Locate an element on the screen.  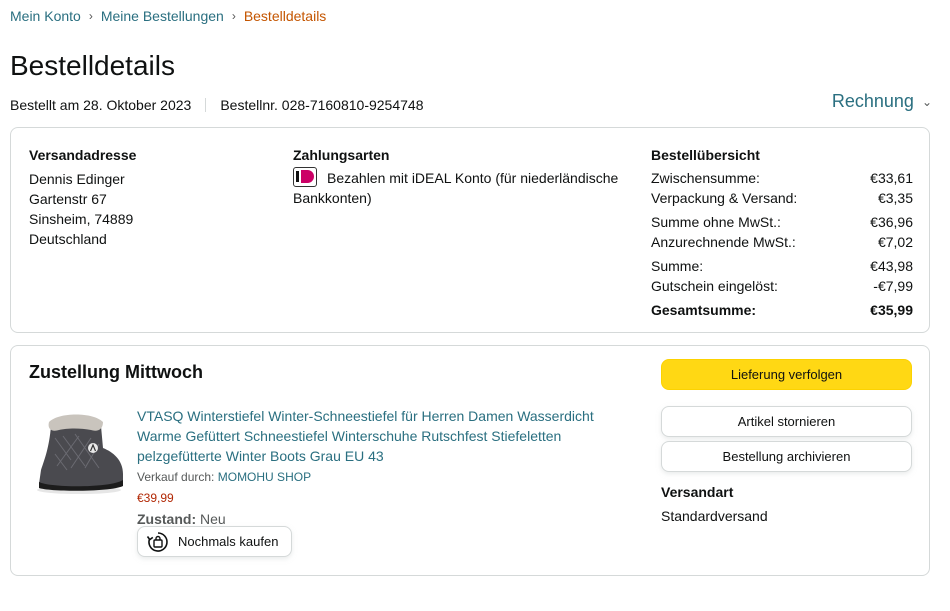
invoice-dropdown: Rechnung ⌄ is located at coordinates (882, 101).